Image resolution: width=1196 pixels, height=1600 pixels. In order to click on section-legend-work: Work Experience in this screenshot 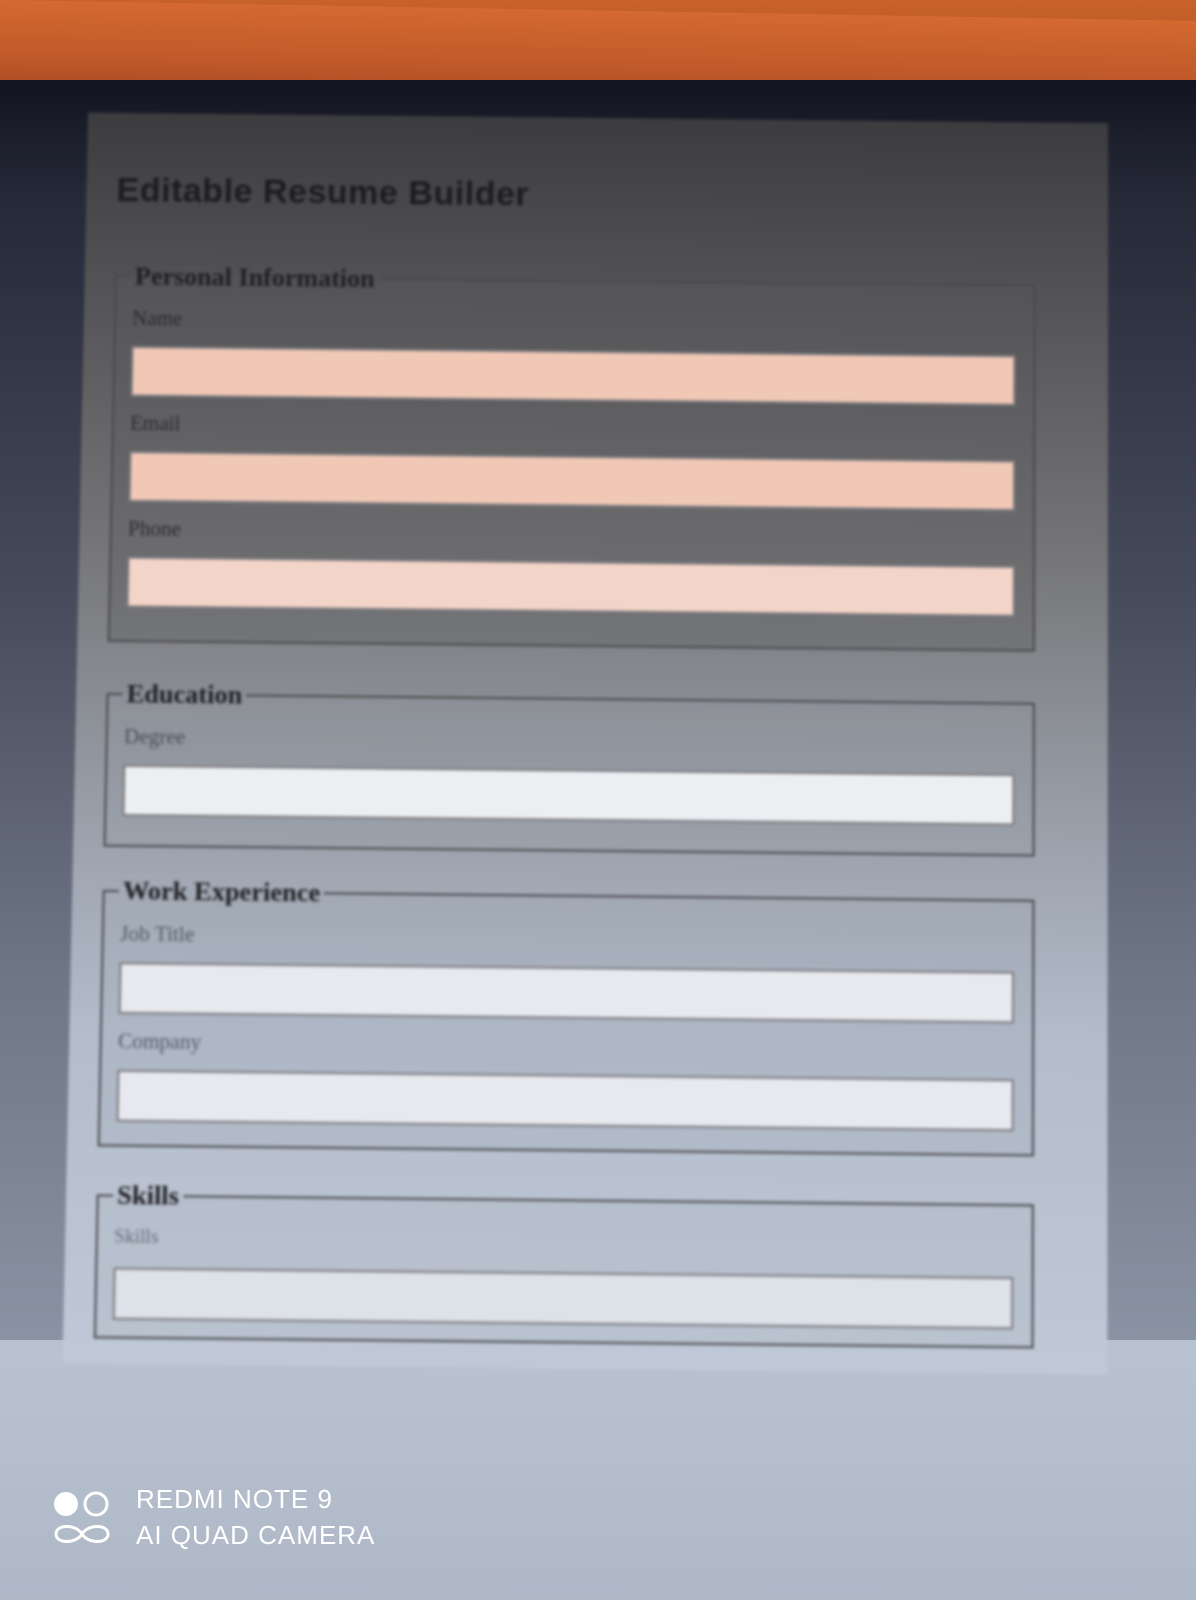, I will do `click(222, 892)`.